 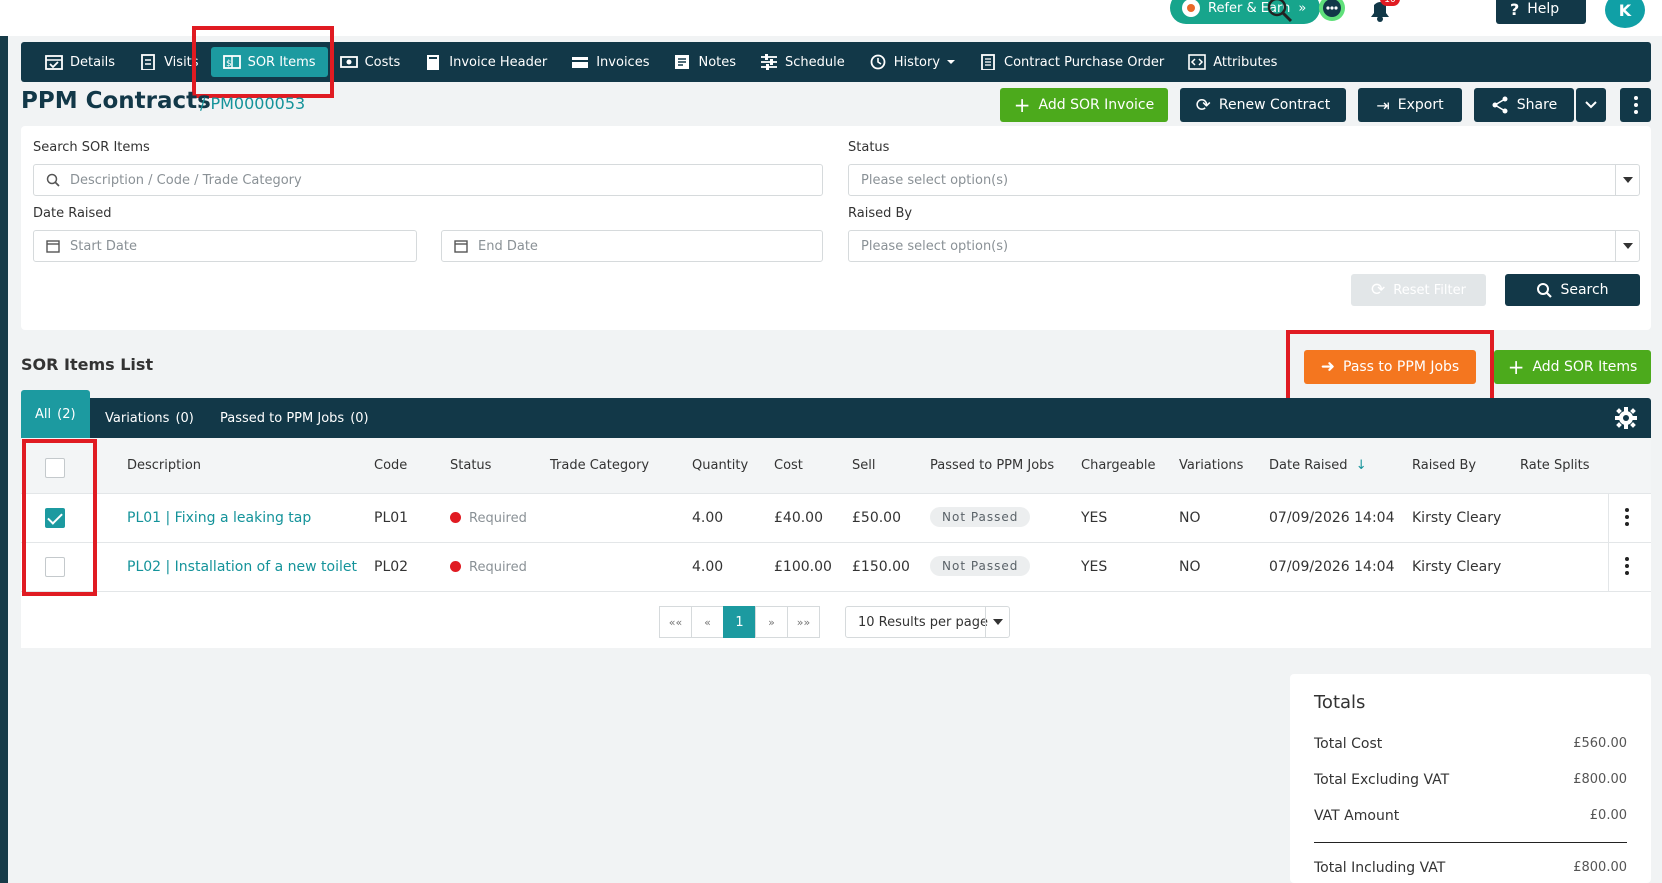 What do you see at coordinates (1332, 567) in the screenshot?
I see `row-date-raised: 07/09/2026 14:04` at bounding box center [1332, 567].